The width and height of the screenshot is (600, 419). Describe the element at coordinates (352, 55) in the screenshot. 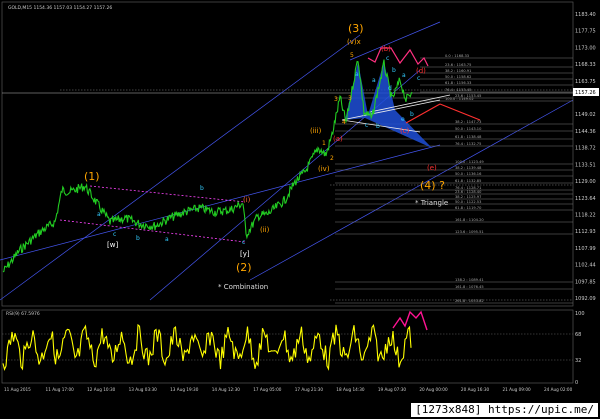

I see `svg-text: 5` at that location.